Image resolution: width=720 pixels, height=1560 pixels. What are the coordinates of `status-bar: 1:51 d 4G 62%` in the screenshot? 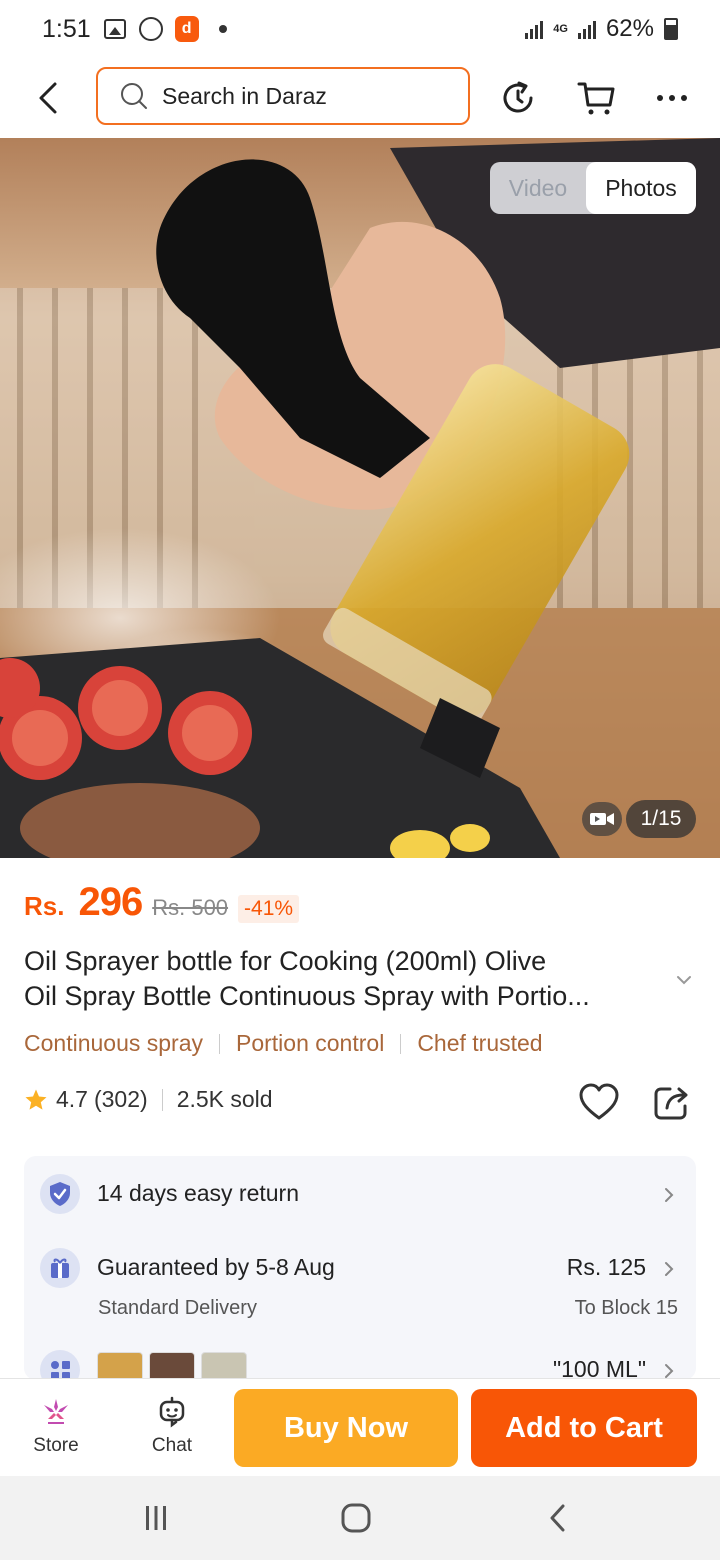 It's located at (360, 29).